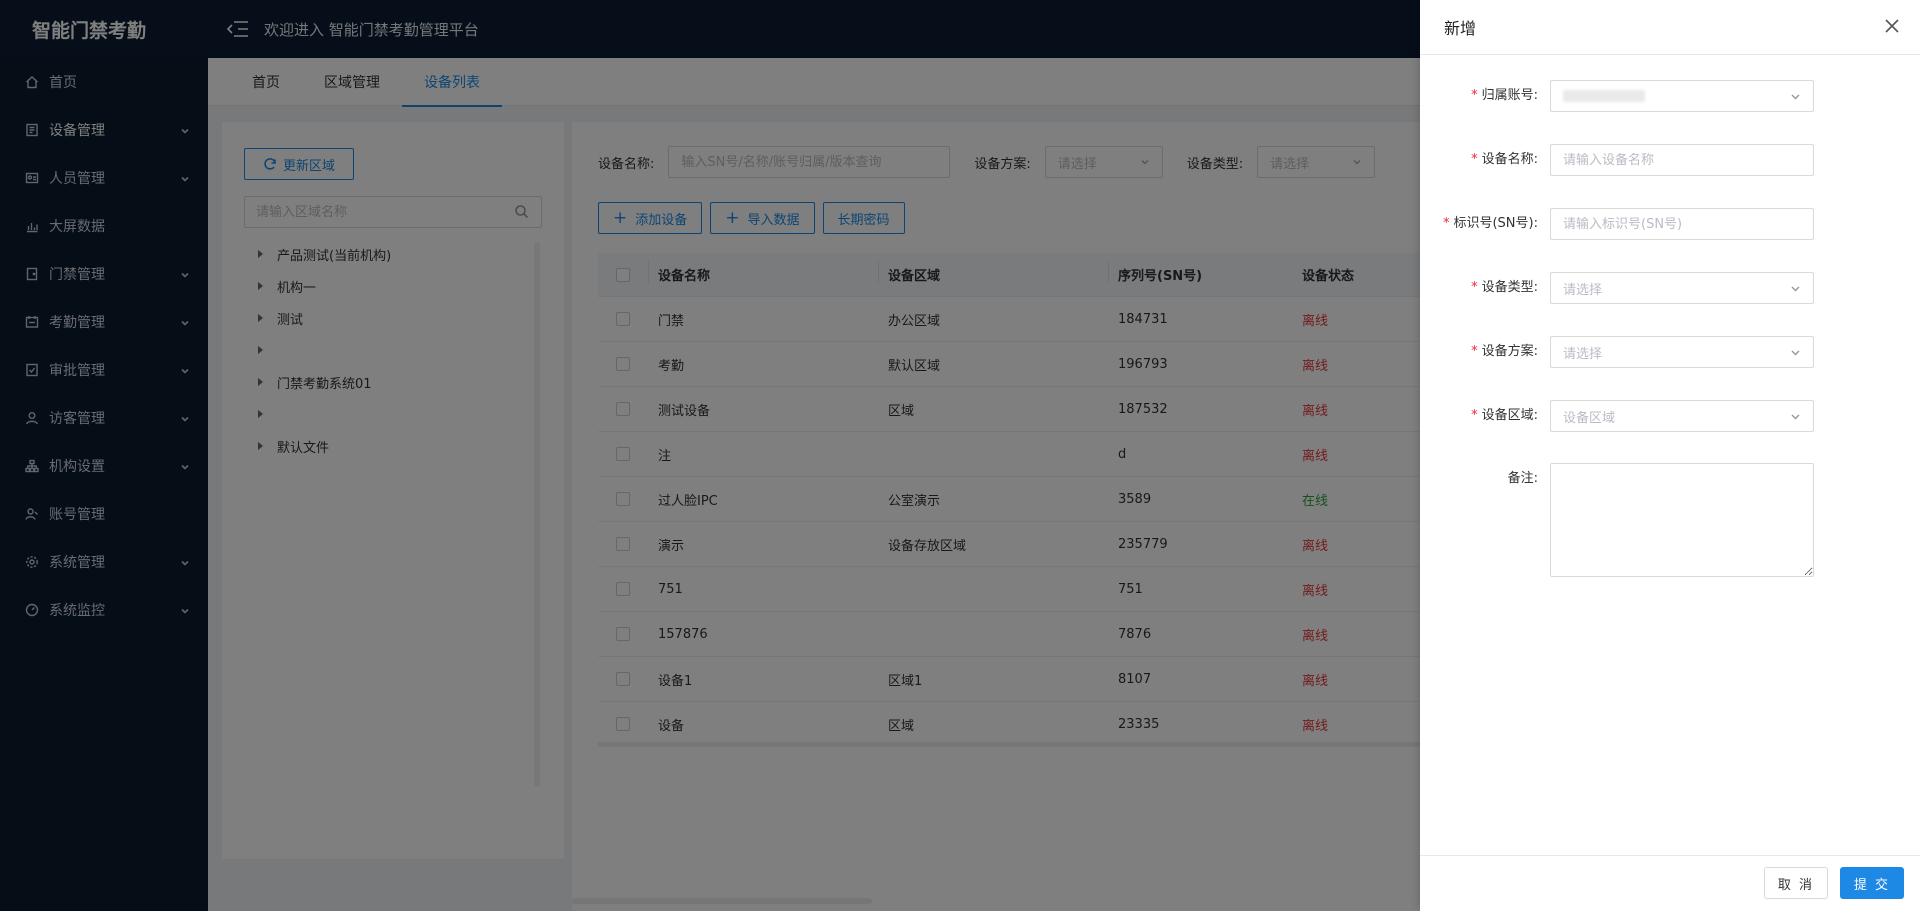 This screenshot has width=1920, height=911. Describe the element at coordinates (1682, 96) in the screenshot. I see `account-select` at that location.